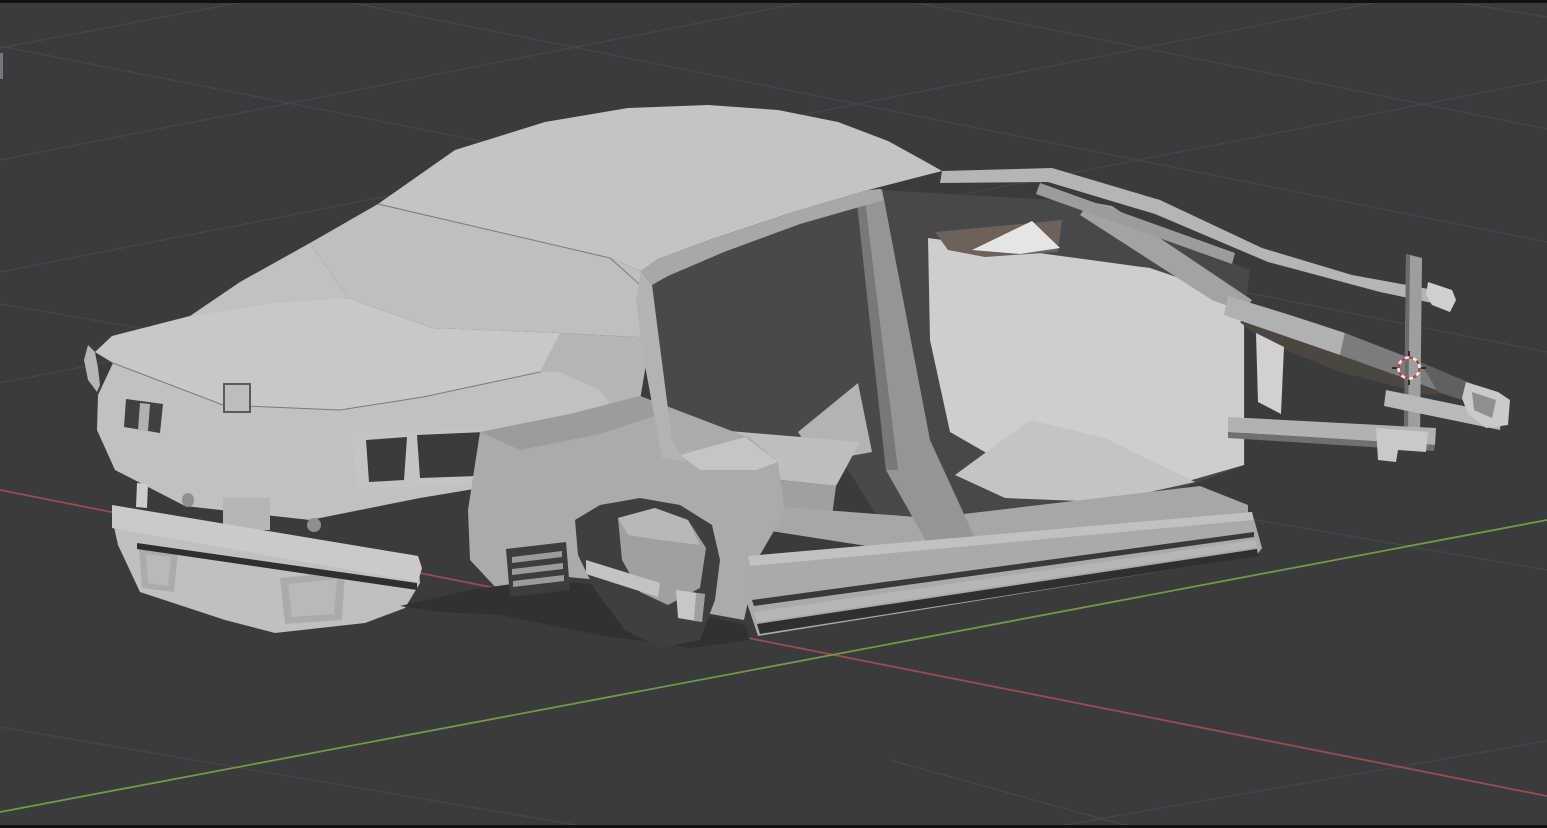 The height and width of the screenshot is (828, 1547). Describe the element at coordinates (773, 1) in the screenshot. I see `top-letterbox-bar` at that location.